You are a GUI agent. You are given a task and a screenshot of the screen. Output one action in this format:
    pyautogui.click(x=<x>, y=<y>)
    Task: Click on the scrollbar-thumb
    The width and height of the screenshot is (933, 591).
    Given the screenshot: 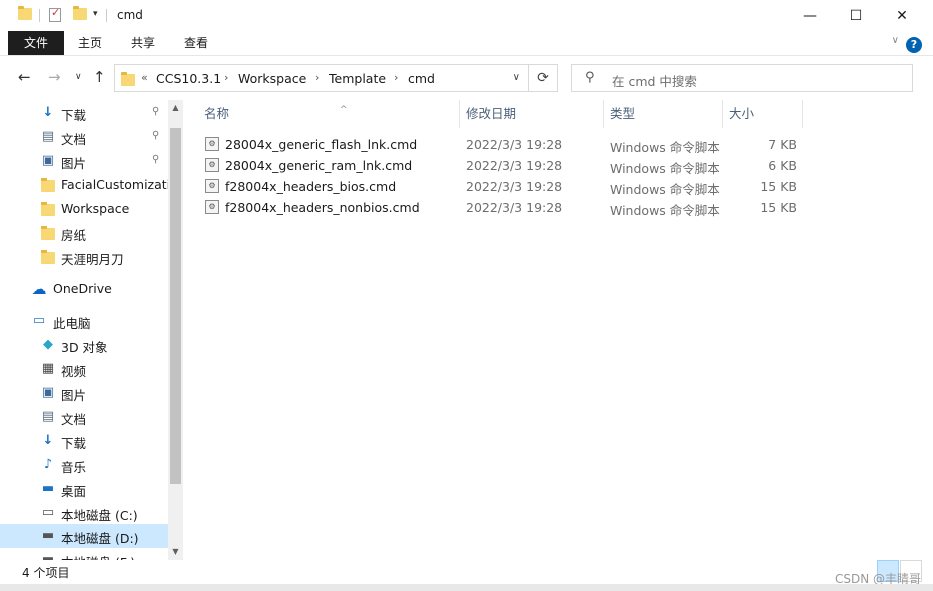 What is the action you would take?
    pyautogui.click(x=175, y=306)
    